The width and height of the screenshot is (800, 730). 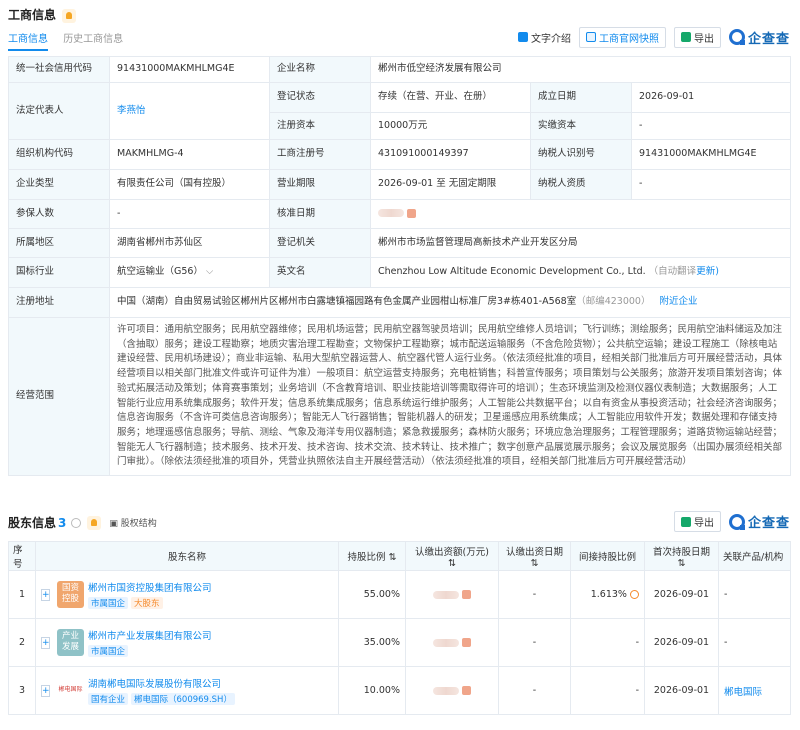 I want to click on equity-path-icon, so click(x=634, y=594).